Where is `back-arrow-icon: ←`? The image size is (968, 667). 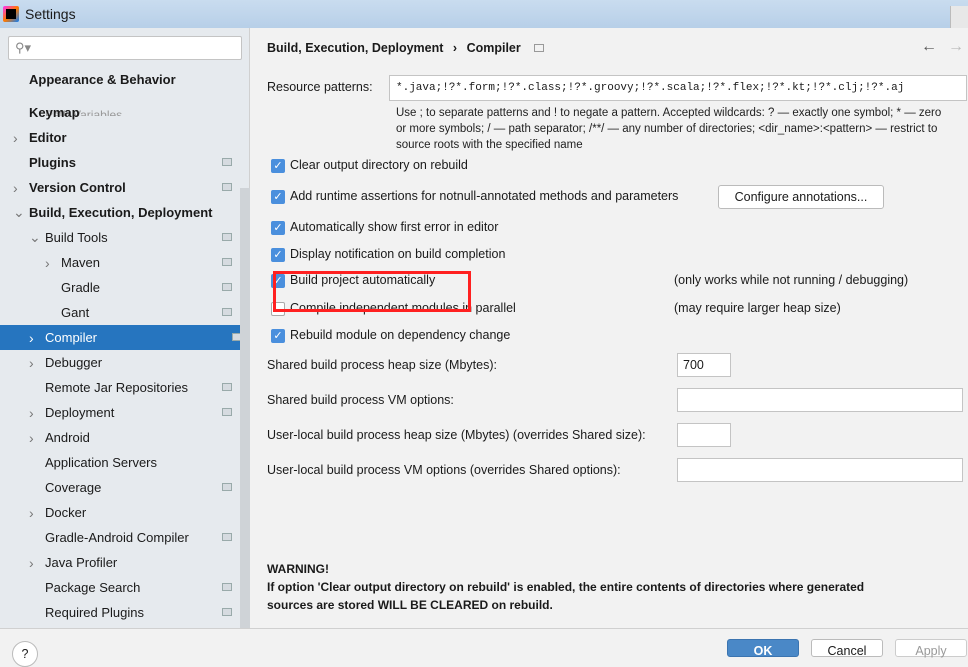
back-arrow-icon: ← is located at coordinates (929, 47).